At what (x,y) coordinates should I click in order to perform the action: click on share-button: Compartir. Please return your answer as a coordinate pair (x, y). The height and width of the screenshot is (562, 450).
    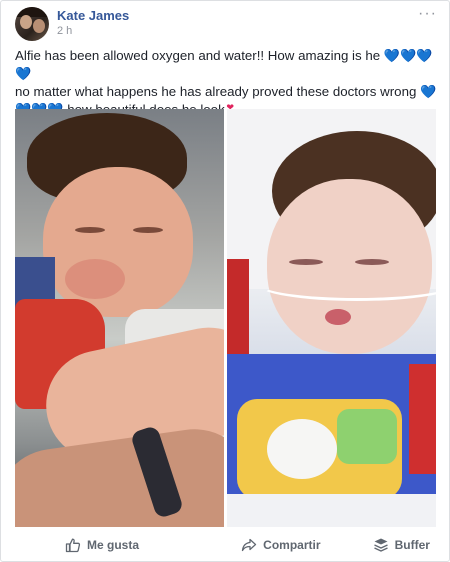
    Looking at the image, I should click on (275, 545).